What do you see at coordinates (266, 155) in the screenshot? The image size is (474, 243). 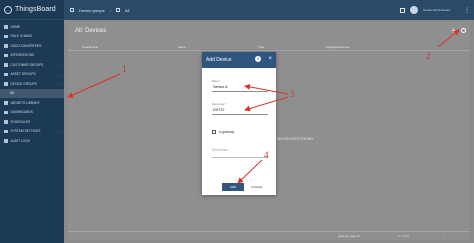 I see `annotation-label-4: 4` at bounding box center [266, 155].